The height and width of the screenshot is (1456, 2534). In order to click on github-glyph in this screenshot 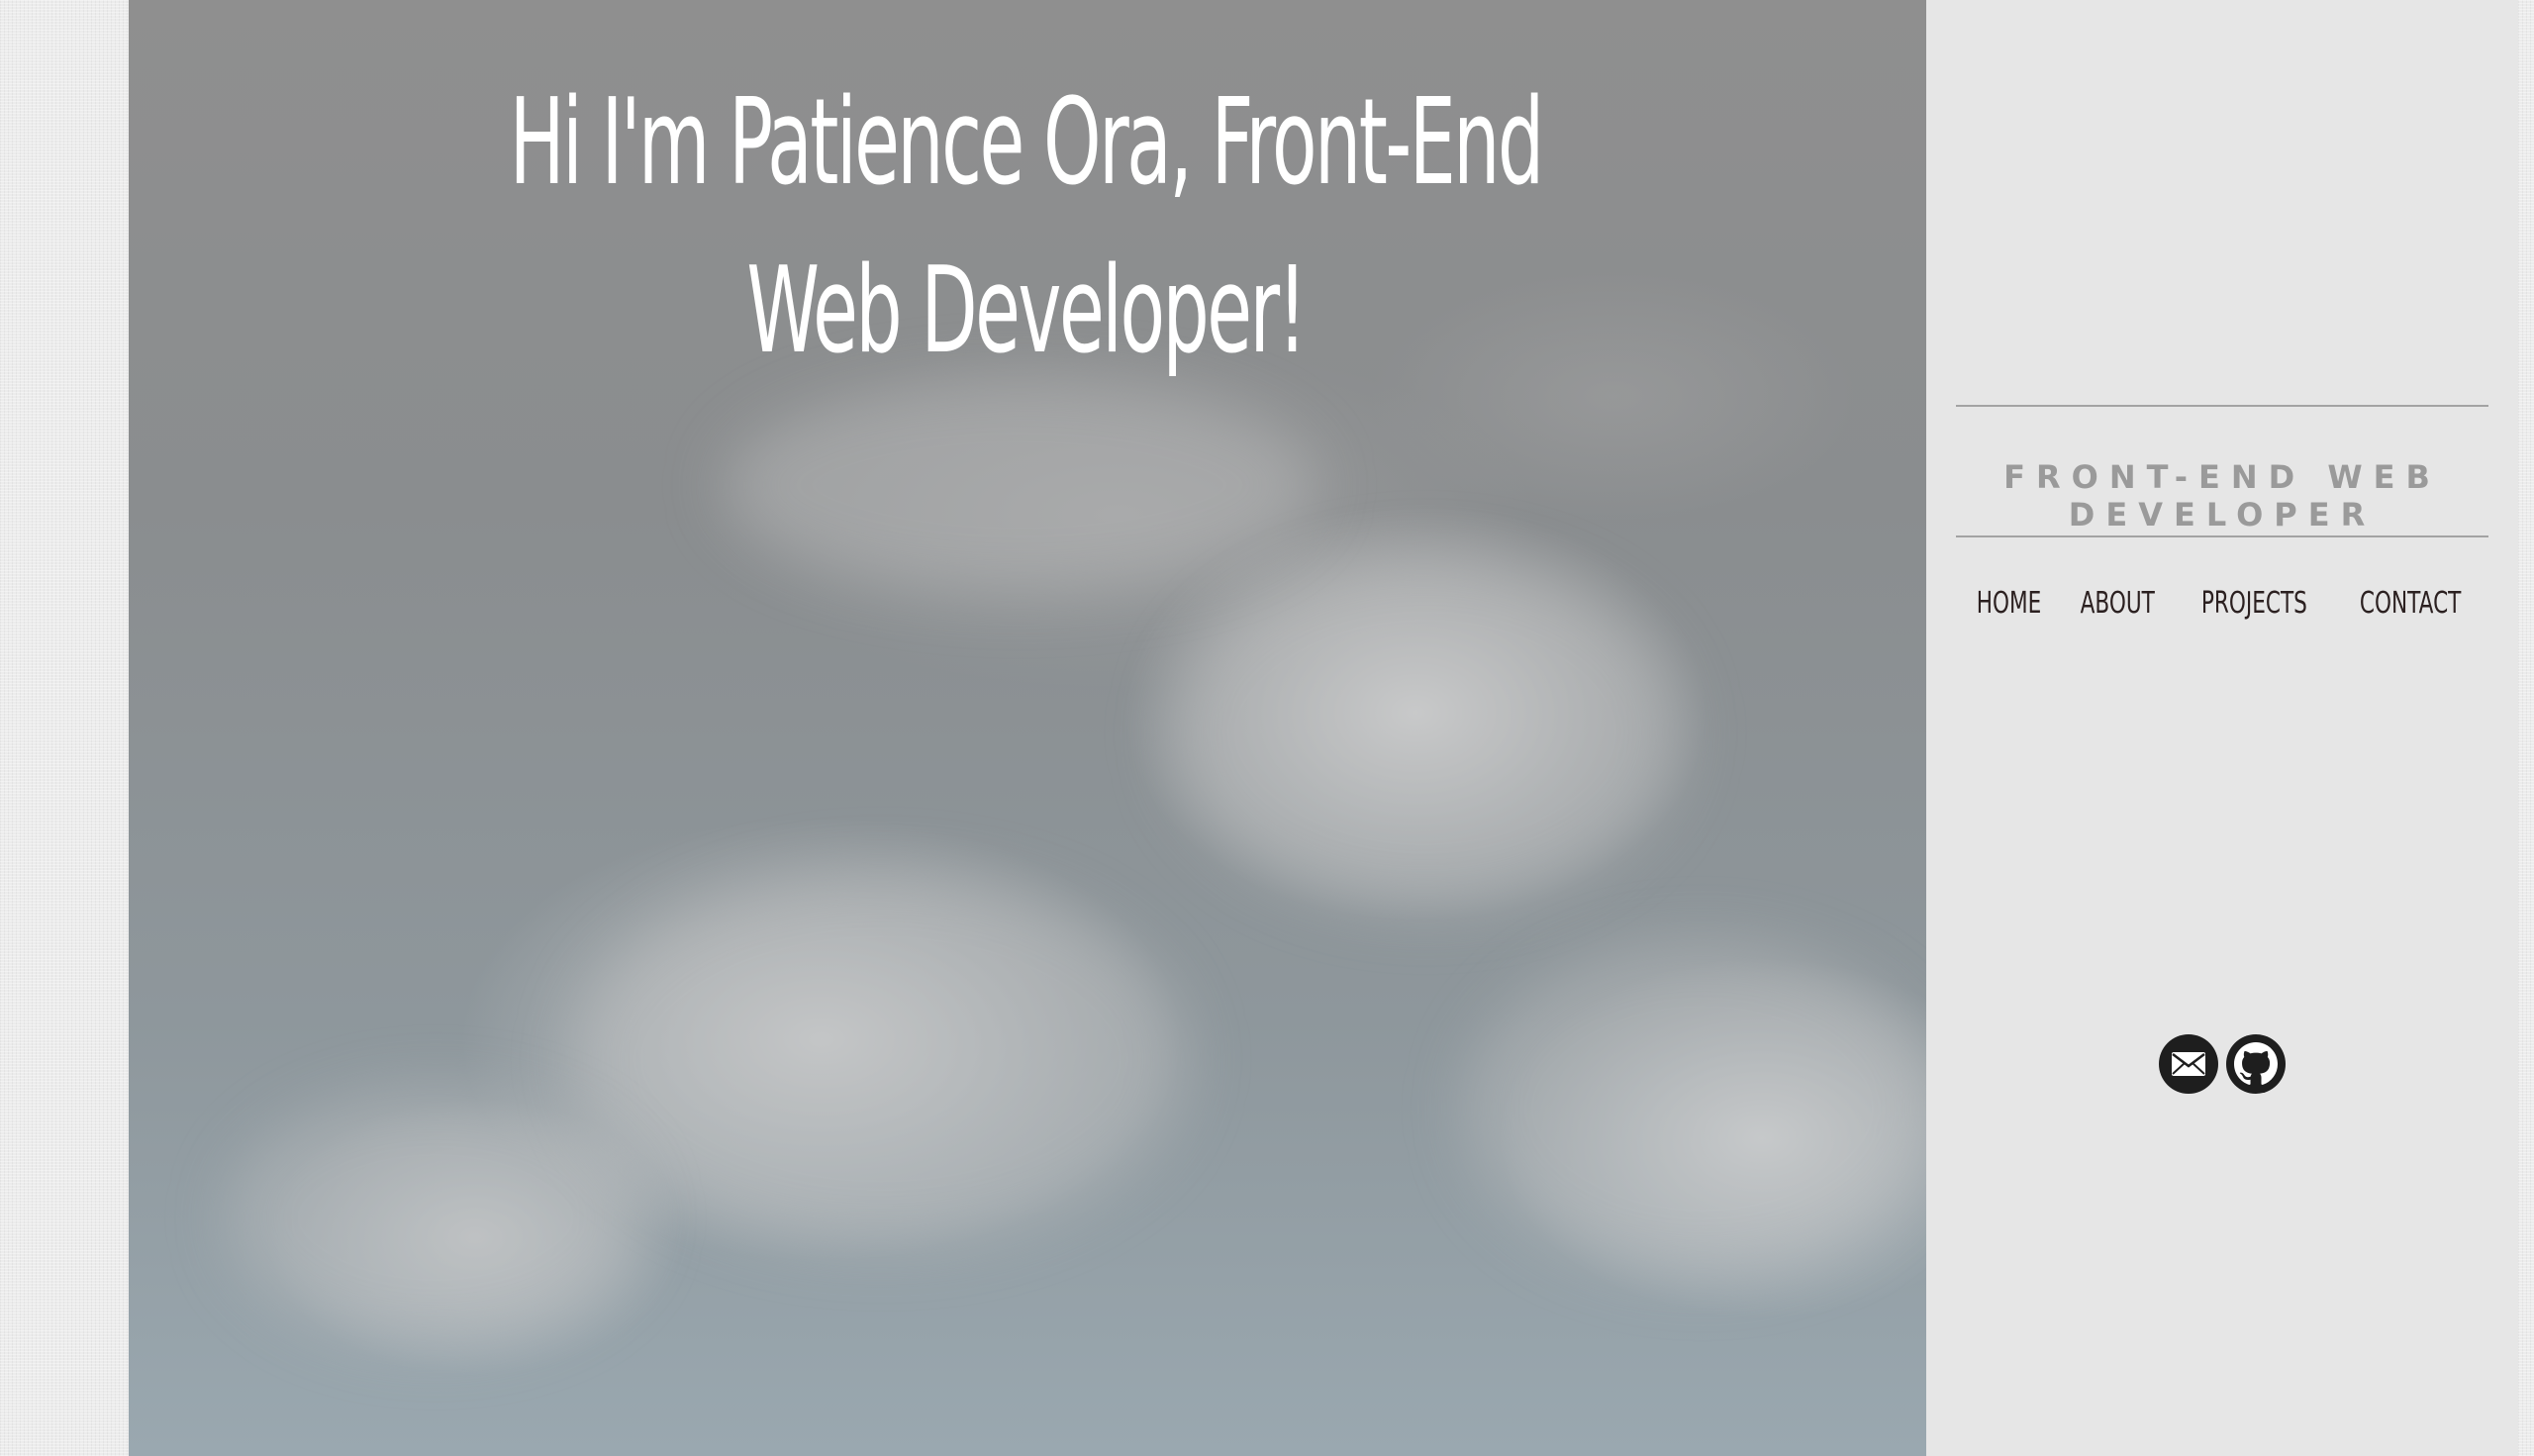, I will do `click(2256, 1063)`.